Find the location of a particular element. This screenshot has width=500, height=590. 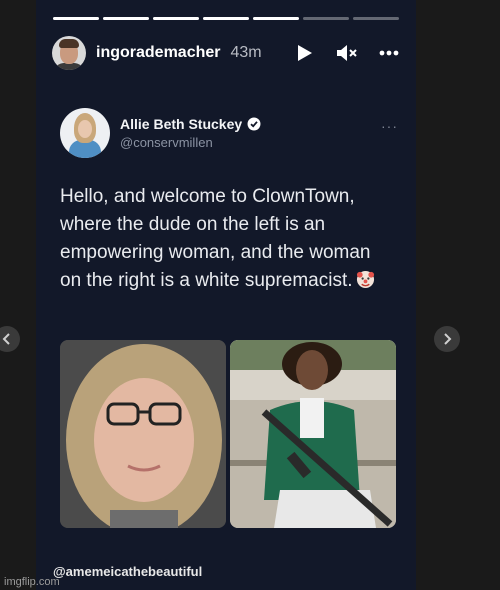

more-icon is located at coordinates (389, 53).